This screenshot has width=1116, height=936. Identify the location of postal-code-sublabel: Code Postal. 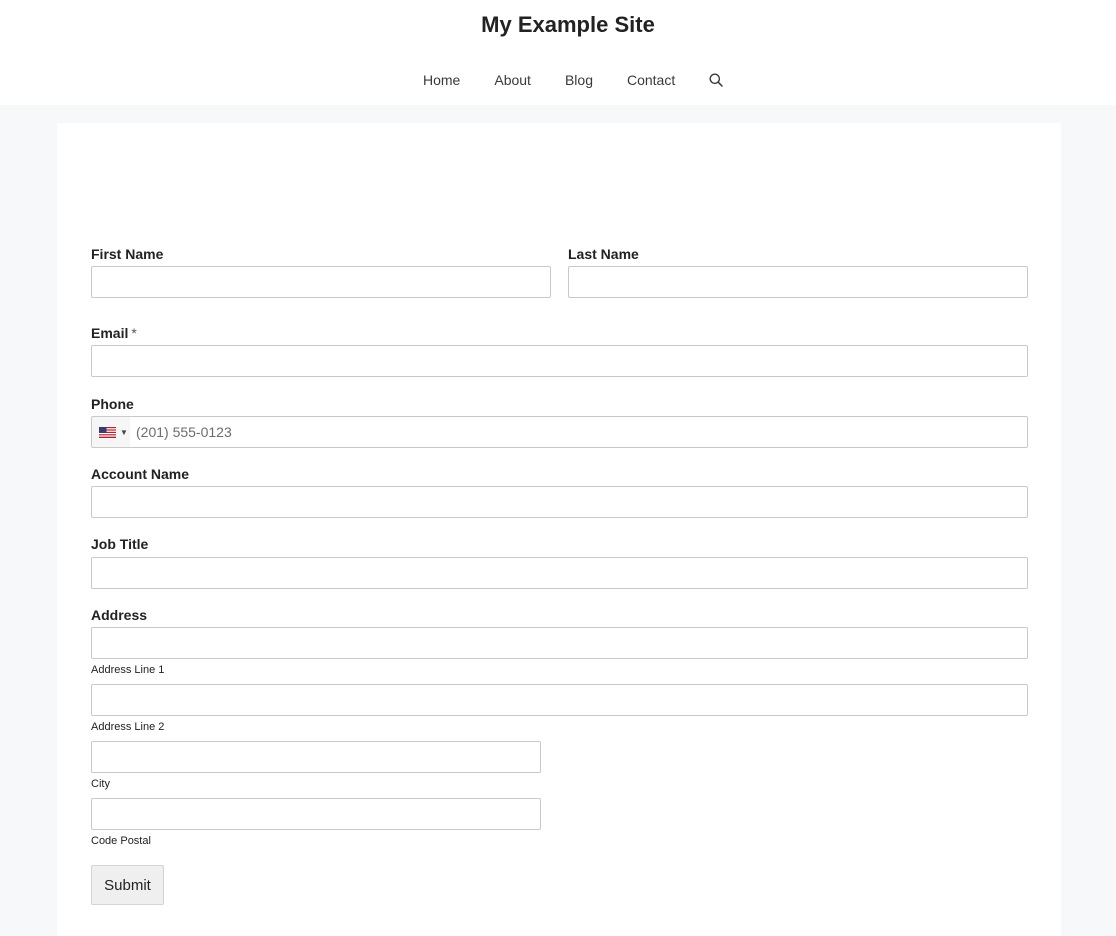
(121, 841).